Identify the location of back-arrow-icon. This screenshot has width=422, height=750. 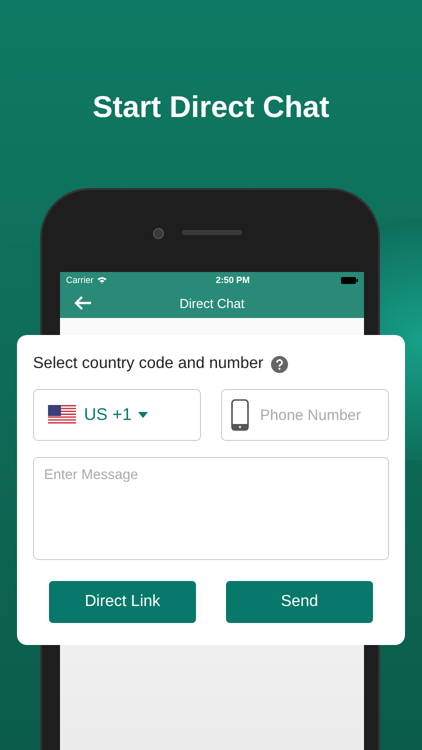
(83, 303).